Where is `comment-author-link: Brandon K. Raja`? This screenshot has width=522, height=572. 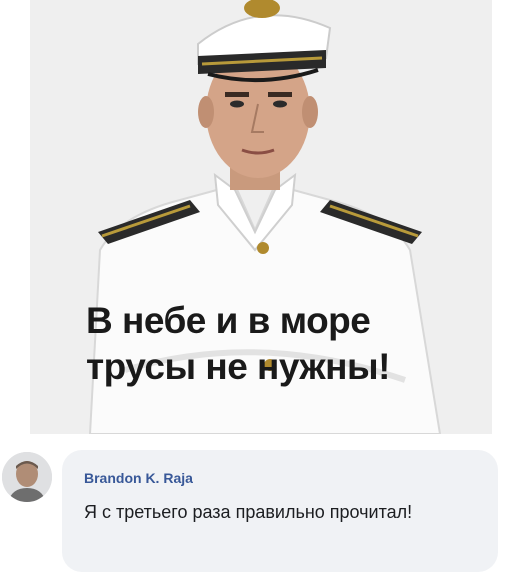 comment-author-link: Brandon K. Raja is located at coordinates (138, 478).